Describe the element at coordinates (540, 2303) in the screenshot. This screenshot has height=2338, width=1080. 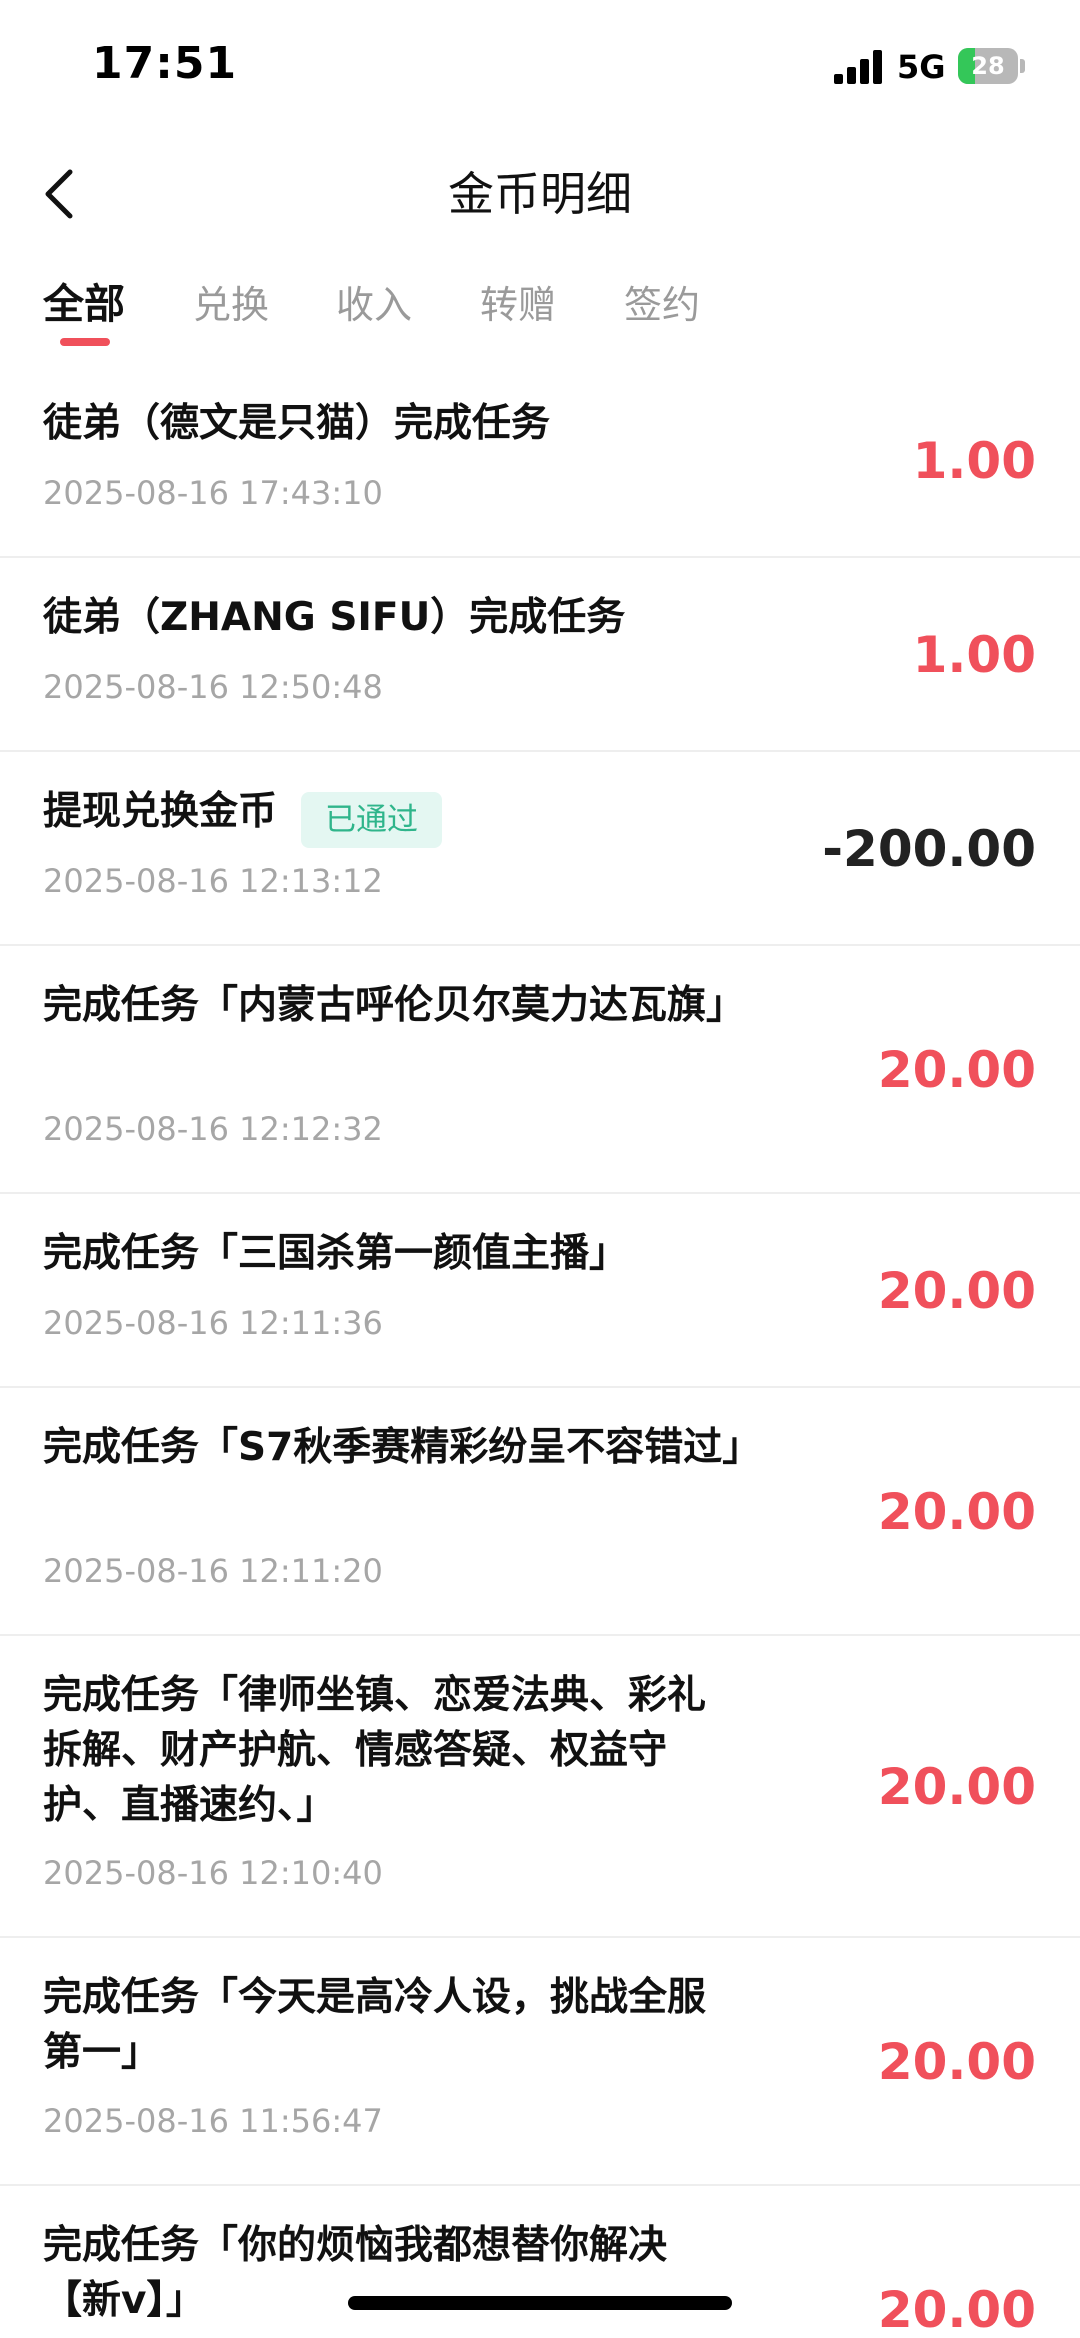
I see `home-indicator` at that location.